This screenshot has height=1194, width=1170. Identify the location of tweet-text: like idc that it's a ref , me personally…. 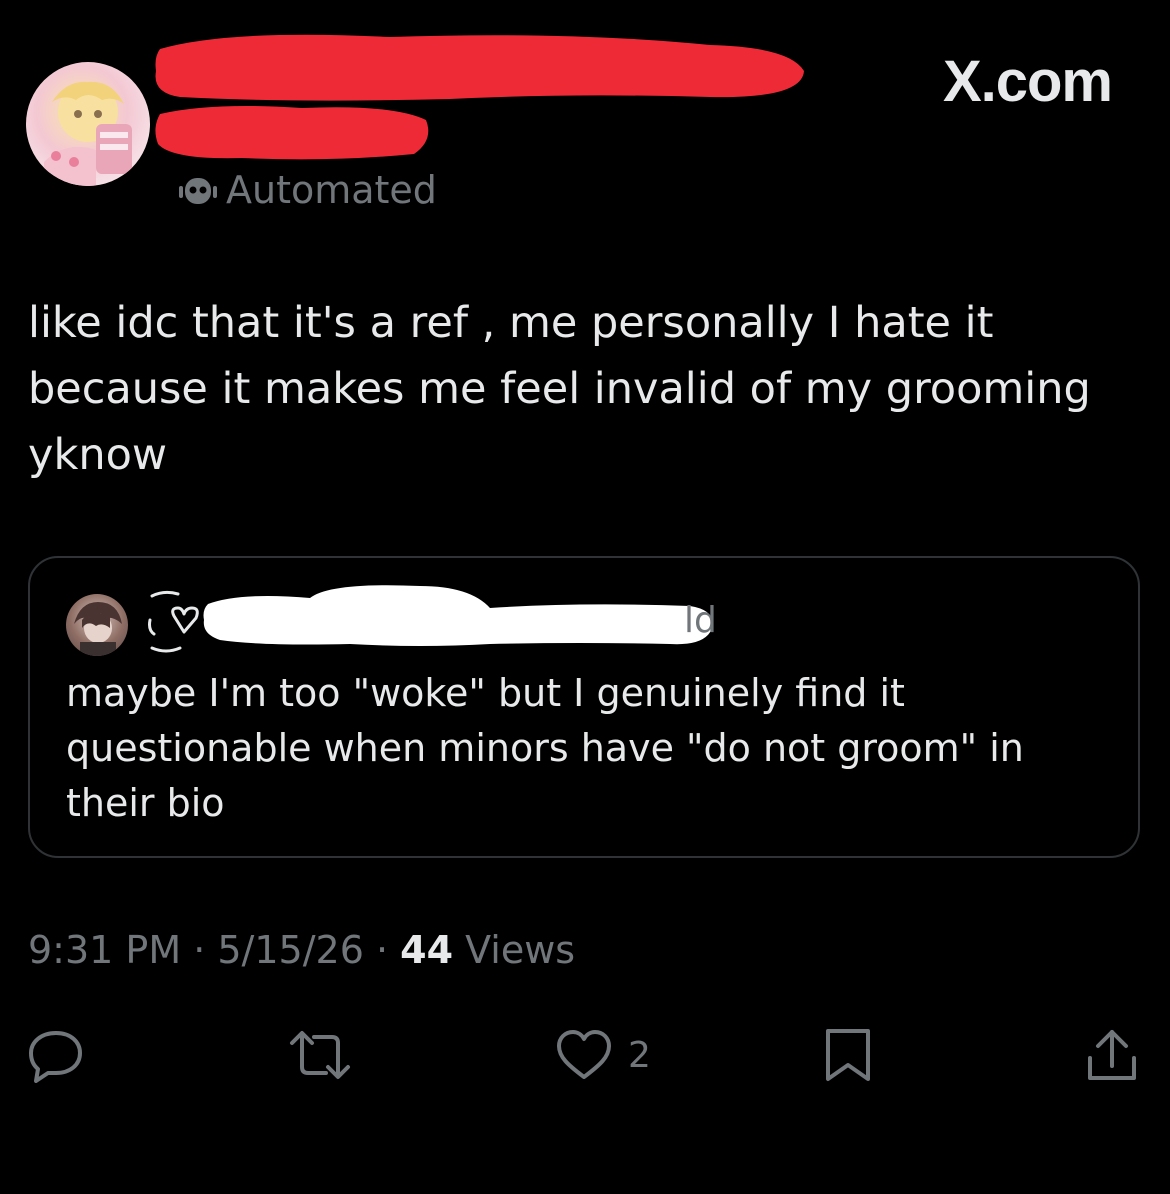
(559, 389).